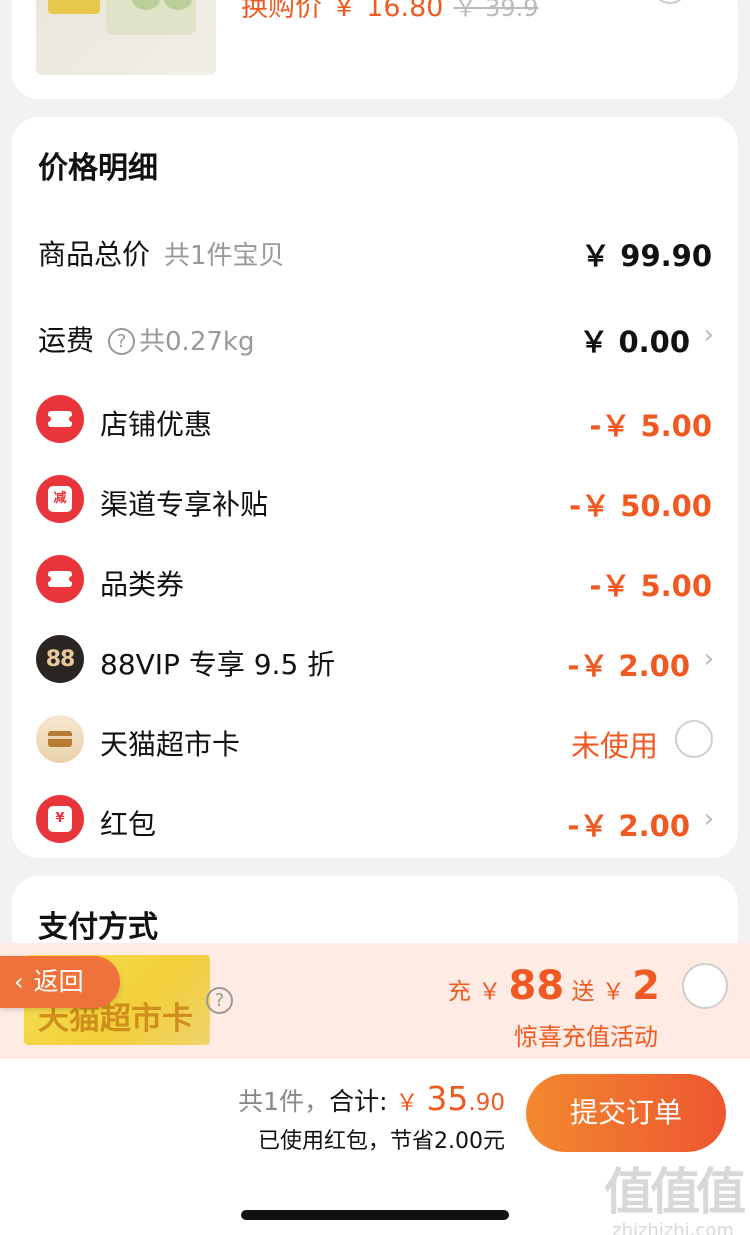 This screenshot has height=1235, width=750. What do you see at coordinates (670, 2) in the screenshot?
I see `product-select-radio` at bounding box center [670, 2].